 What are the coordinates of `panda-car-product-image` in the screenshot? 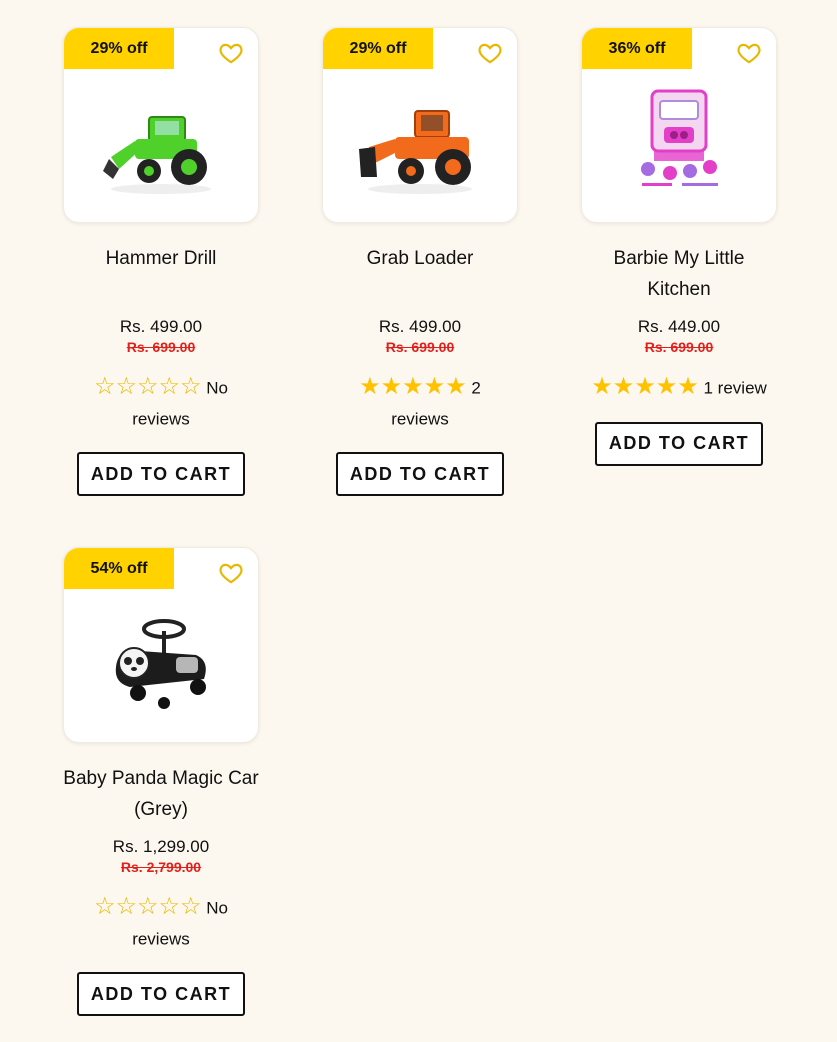 It's located at (161, 667).